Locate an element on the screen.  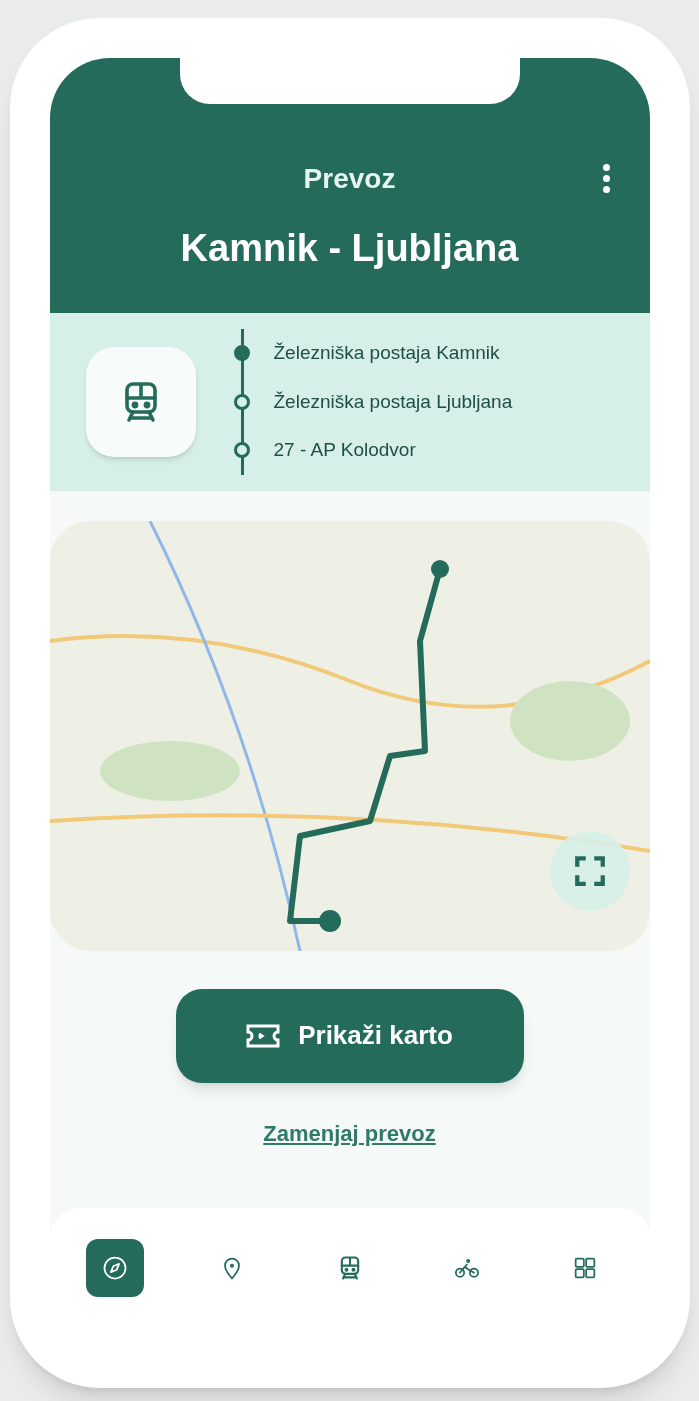
nav-tab is located at coordinates (114, 1268).